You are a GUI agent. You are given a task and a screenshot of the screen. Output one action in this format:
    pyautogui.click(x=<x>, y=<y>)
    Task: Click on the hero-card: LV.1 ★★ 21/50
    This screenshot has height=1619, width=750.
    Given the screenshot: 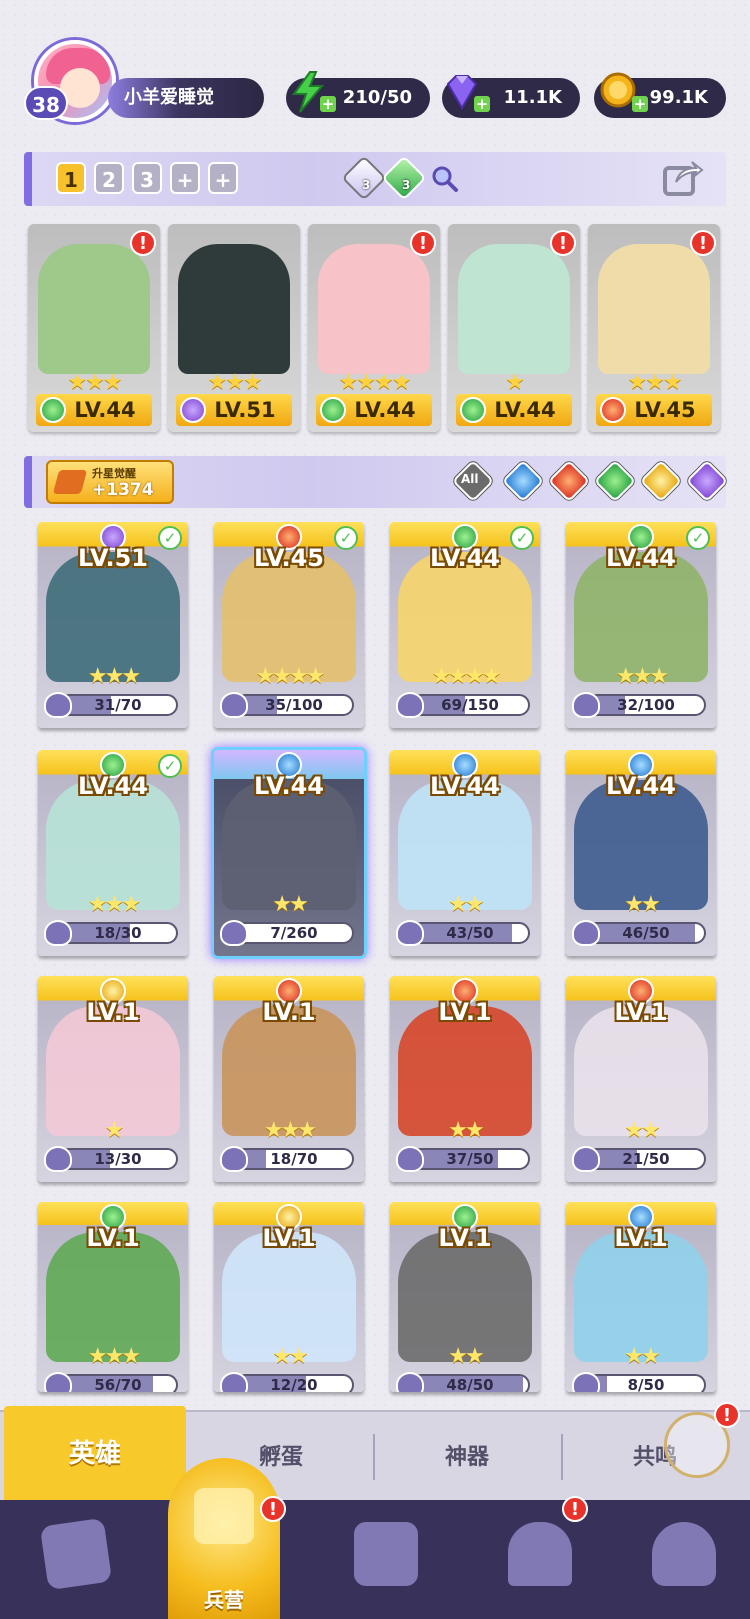 What is the action you would take?
    pyautogui.click(x=641, y=1079)
    